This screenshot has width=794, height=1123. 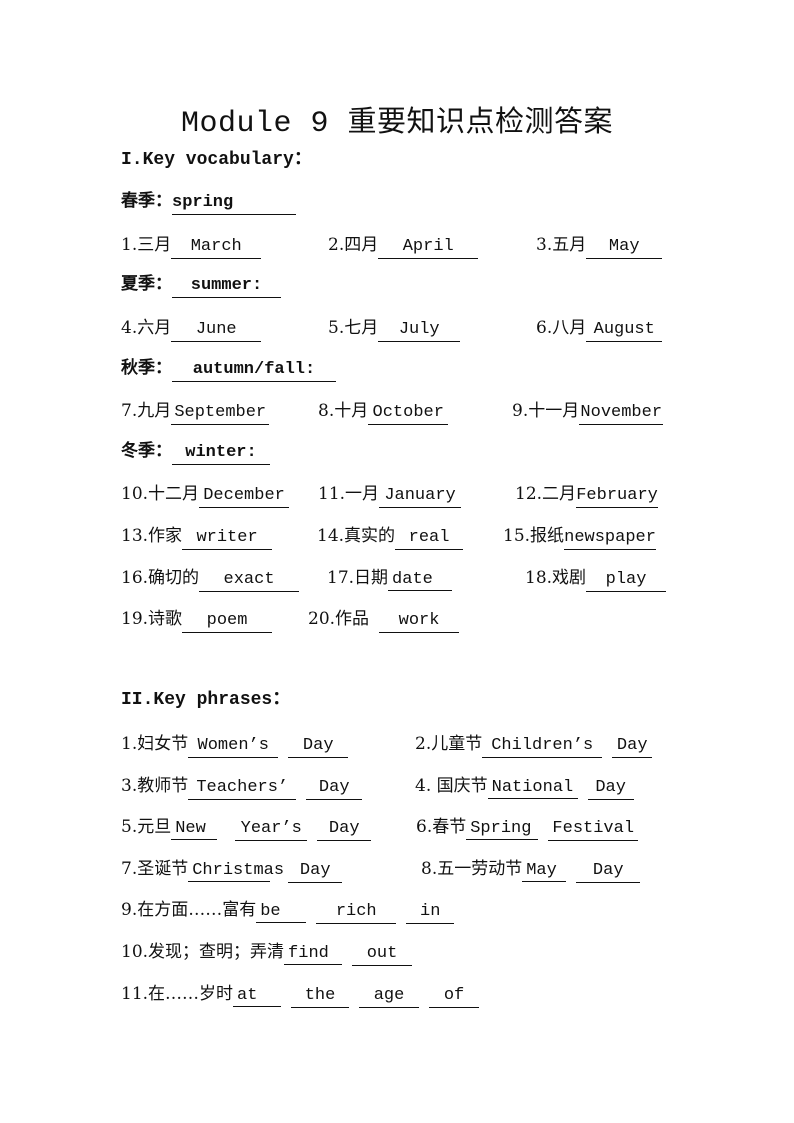 I want to click on item-label: 17.日期, so click(x=358, y=578).